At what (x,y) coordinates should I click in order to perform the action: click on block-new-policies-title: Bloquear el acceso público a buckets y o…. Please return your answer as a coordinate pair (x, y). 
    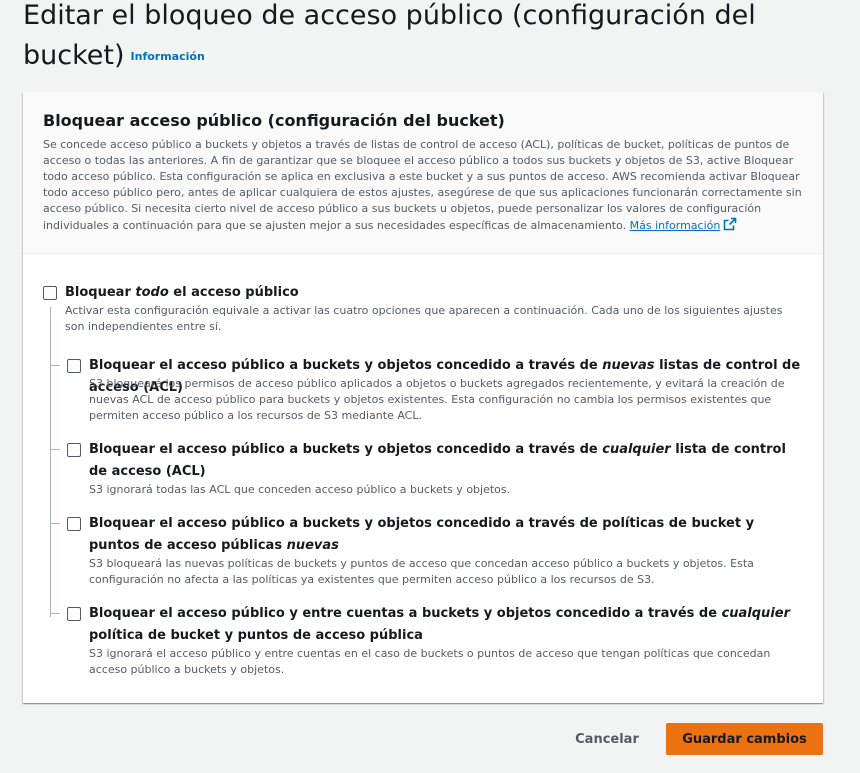
    Looking at the image, I should click on (447, 535).